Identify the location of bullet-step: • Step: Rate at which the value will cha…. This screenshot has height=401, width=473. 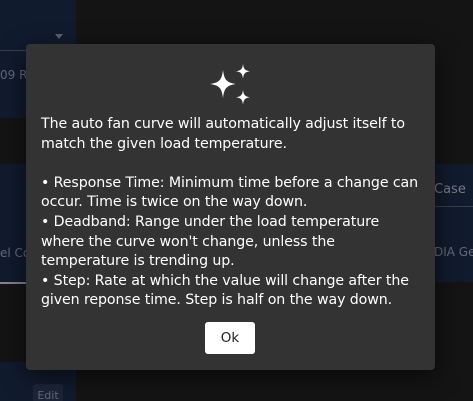
(225, 290).